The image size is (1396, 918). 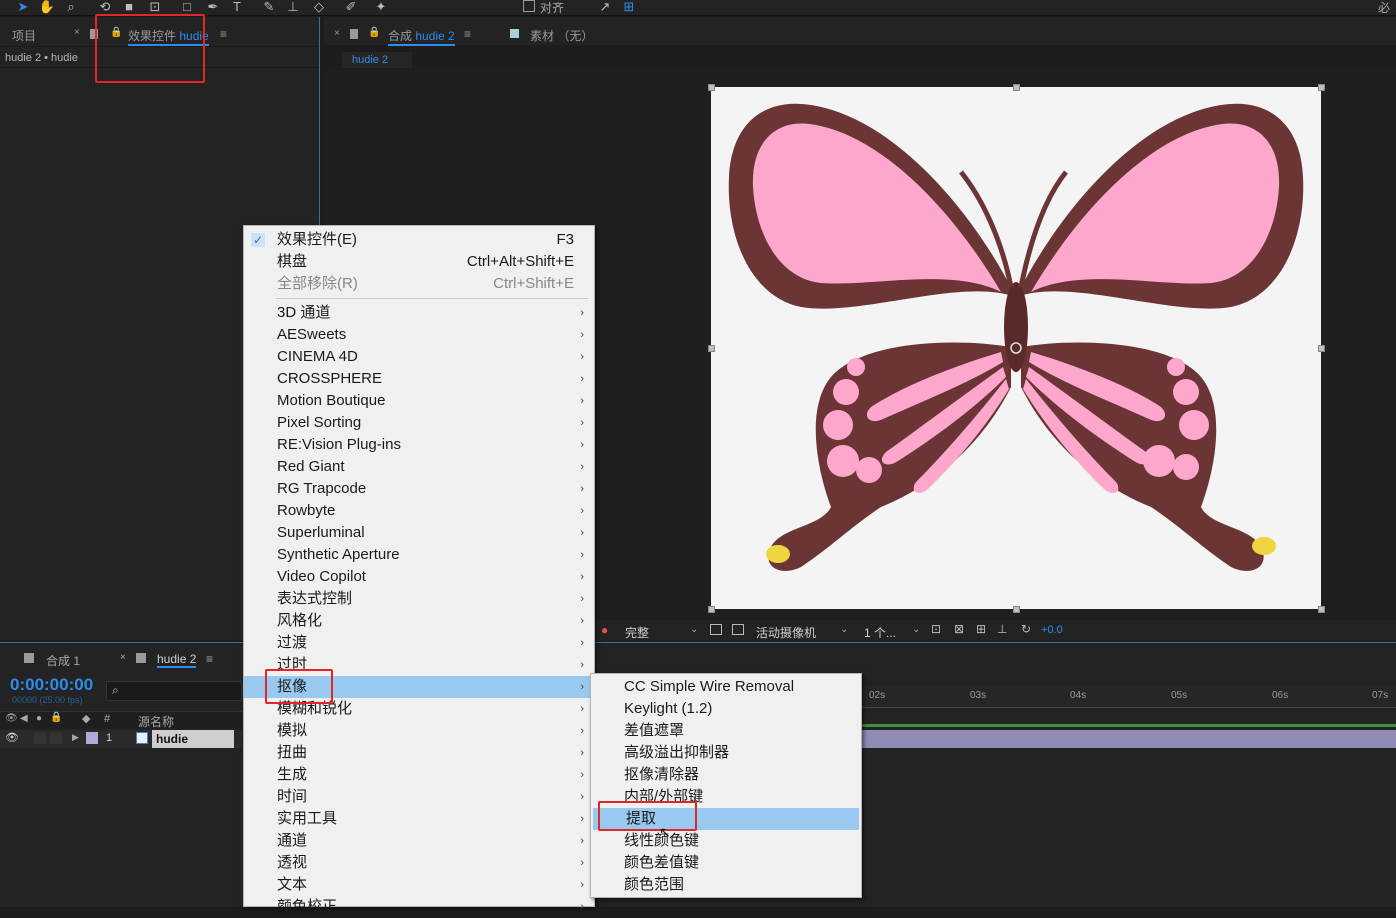 What do you see at coordinates (726, 687) in the screenshot?
I see `submenu-item: CC Simple Wire Removal` at bounding box center [726, 687].